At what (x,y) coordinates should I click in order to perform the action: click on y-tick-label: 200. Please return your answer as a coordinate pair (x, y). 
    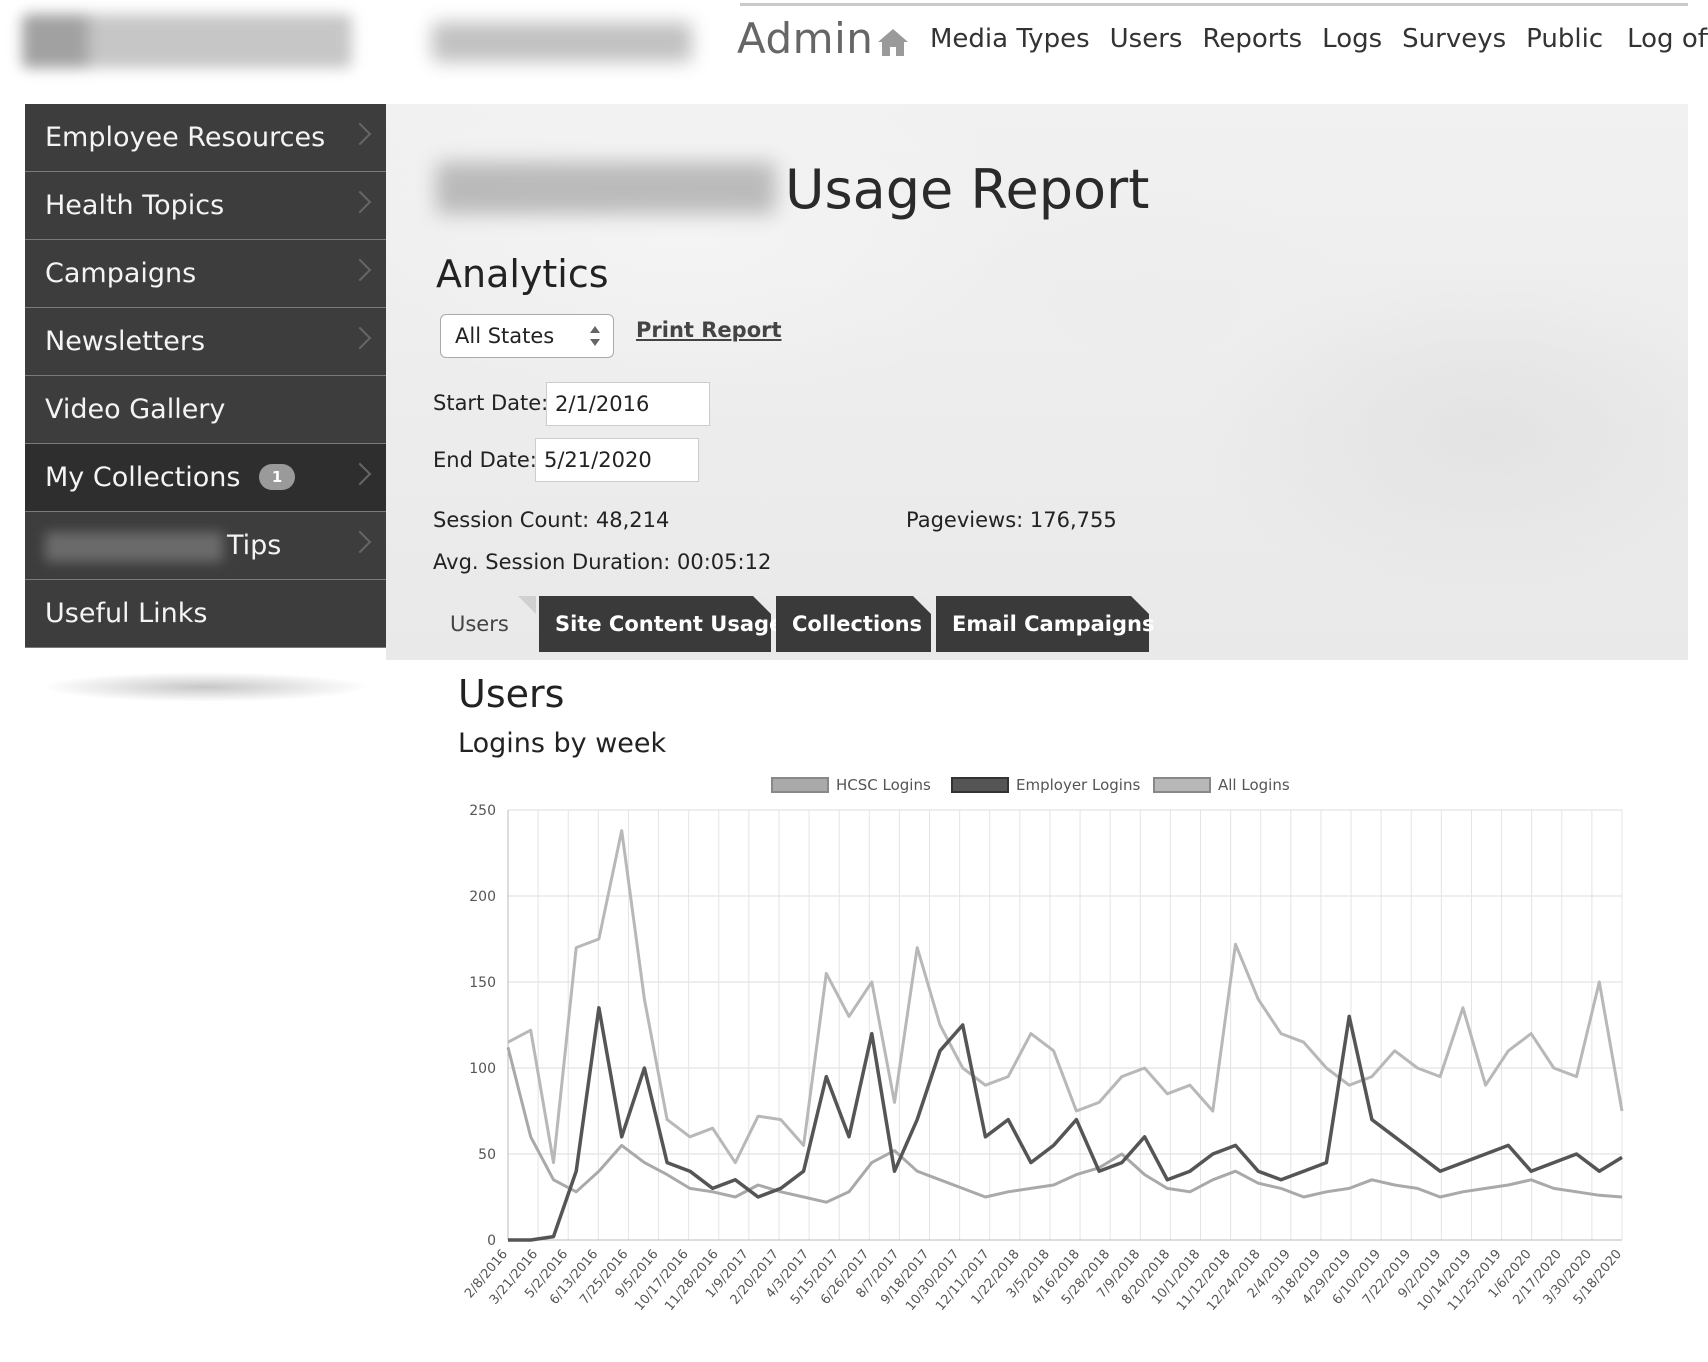
    Looking at the image, I should click on (482, 897).